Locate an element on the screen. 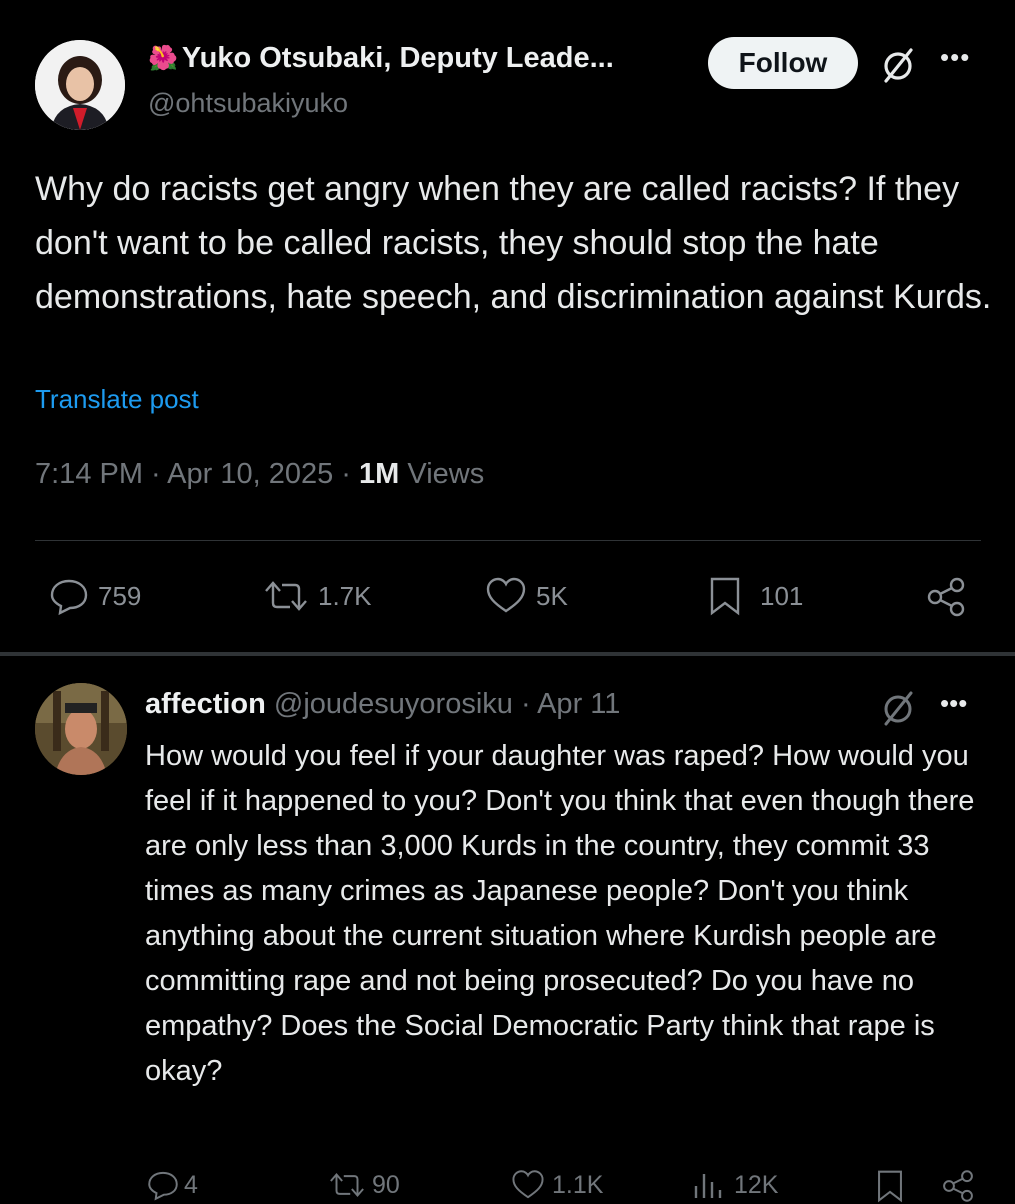 The width and height of the screenshot is (1015, 1204). like-count: 5K is located at coordinates (552, 595).